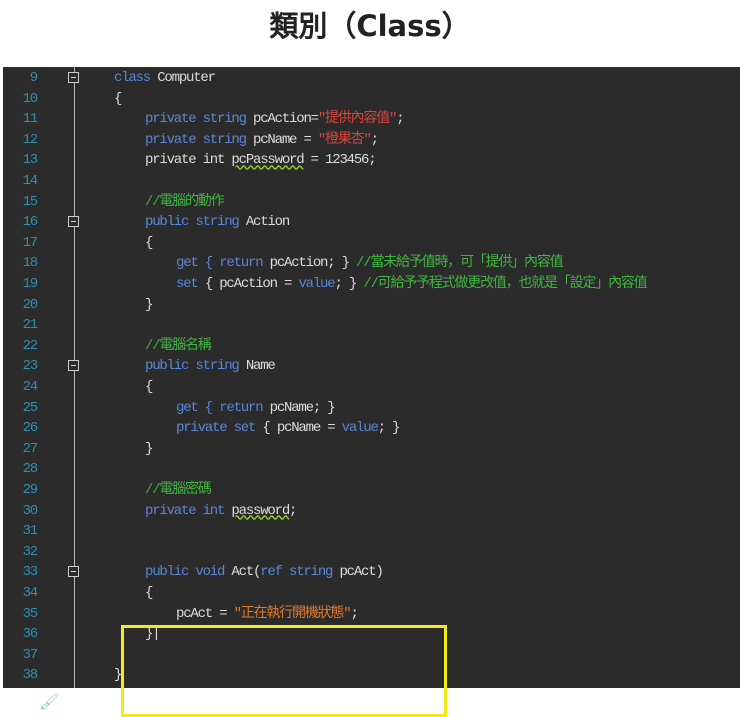 The image size is (740, 717). Describe the element at coordinates (30, 572) in the screenshot. I see `line-number: 33` at that location.